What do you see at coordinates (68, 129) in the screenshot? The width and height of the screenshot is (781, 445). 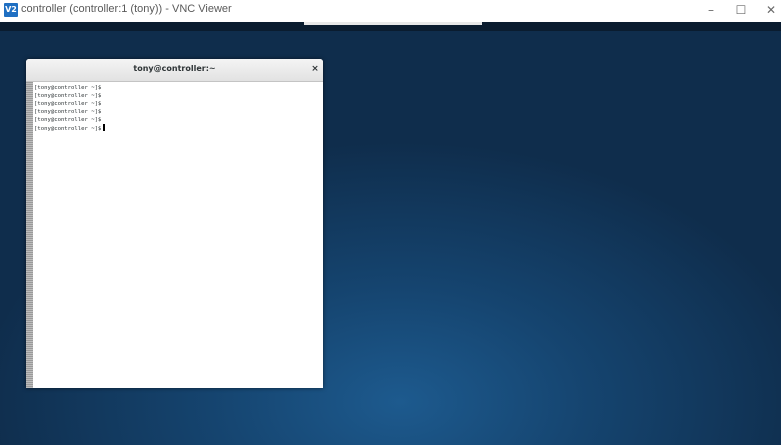 I see `terminal-prompt-text: [tony@controller ~]$` at bounding box center [68, 129].